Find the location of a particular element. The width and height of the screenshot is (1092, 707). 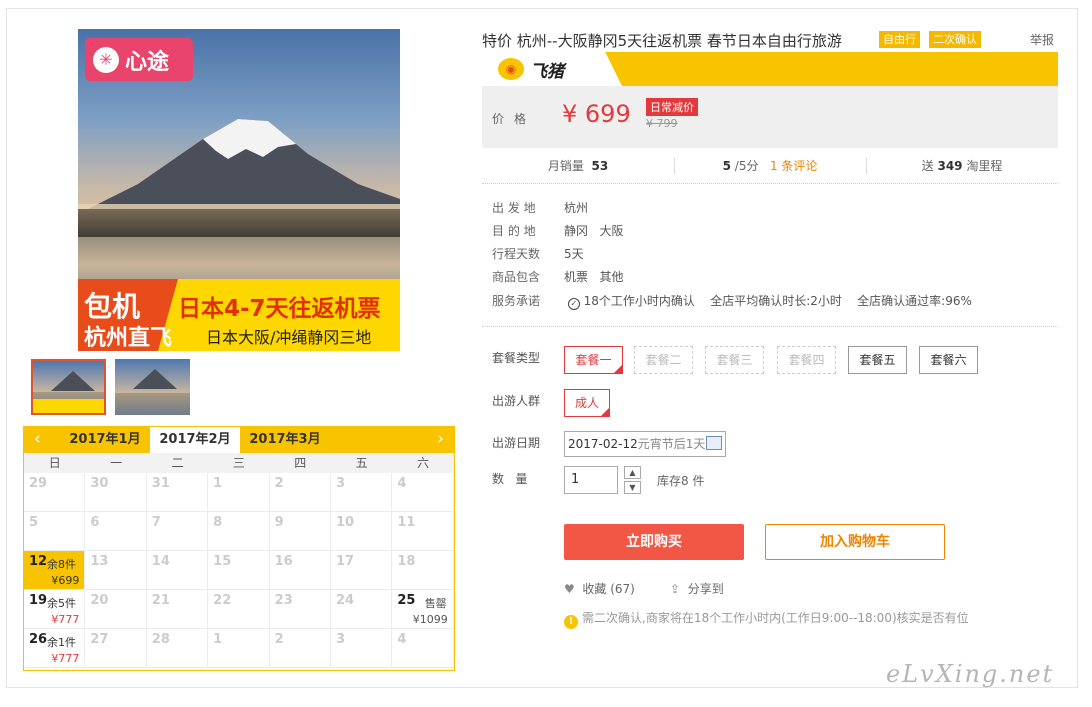

banner-subline: 日本大阪/冲绳静冈三地 is located at coordinates (289, 337).